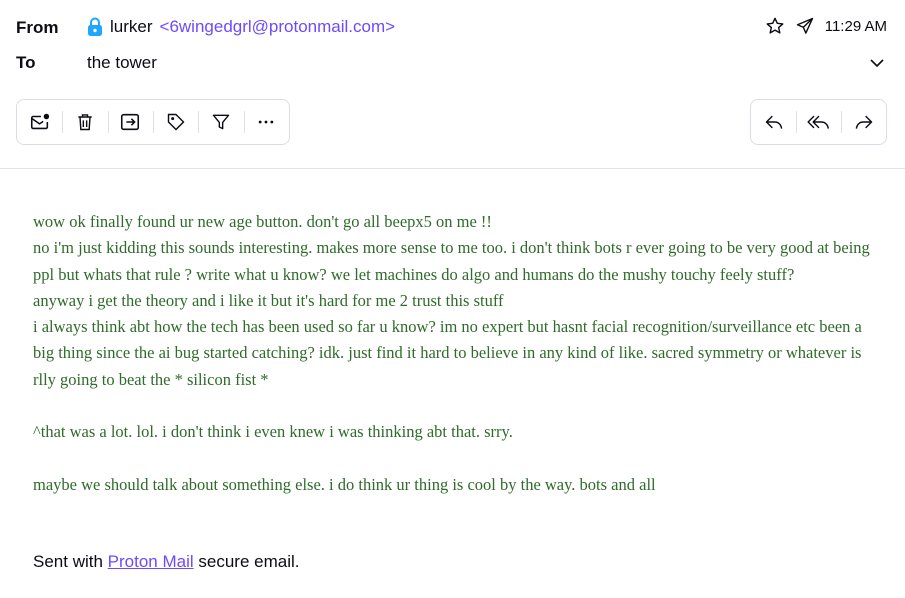  Describe the element at coordinates (452, 168) in the screenshot. I see `header-divider` at that location.